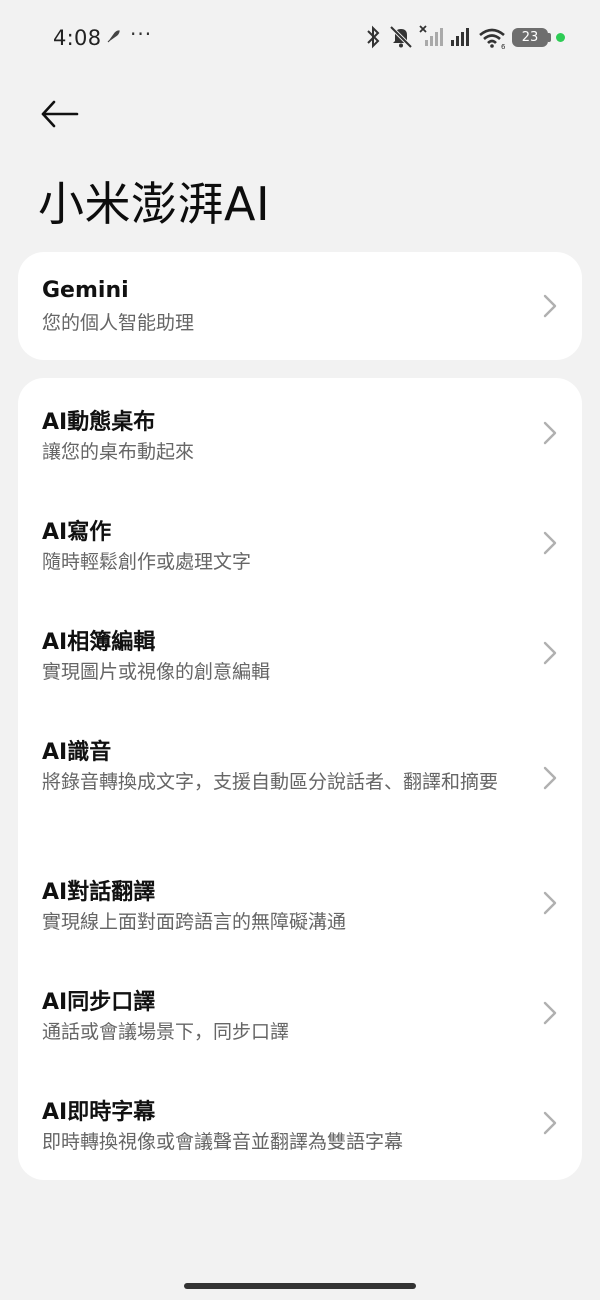  What do you see at coordinates (300, 653) in the screenshot?
I see `feature-item-ai-album-editing: AI相簿編輯 實現圖片或視像的創意編輯` at bounding box center [300, 653].